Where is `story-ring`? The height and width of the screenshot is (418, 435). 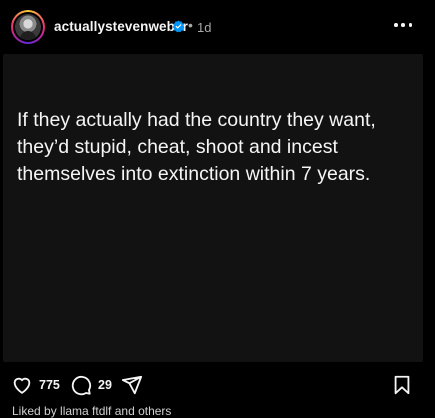
story-ring is located at coordinates (28, 27).